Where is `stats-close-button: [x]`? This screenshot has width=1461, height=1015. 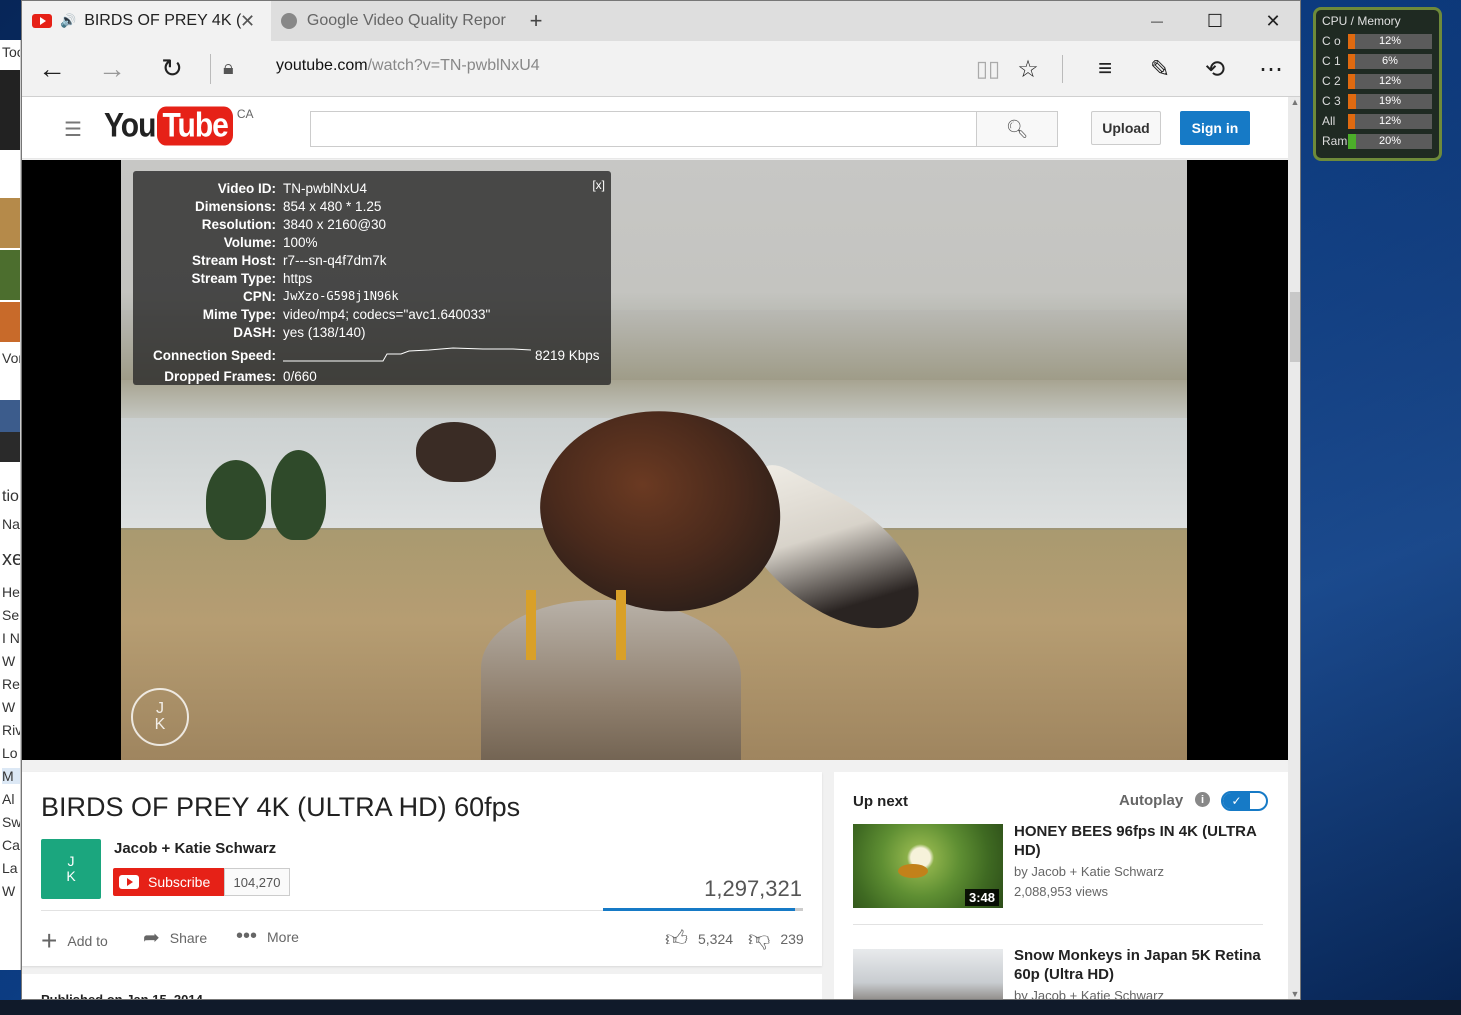 stats-close-button: [x] is located at coordinates (598, 185).